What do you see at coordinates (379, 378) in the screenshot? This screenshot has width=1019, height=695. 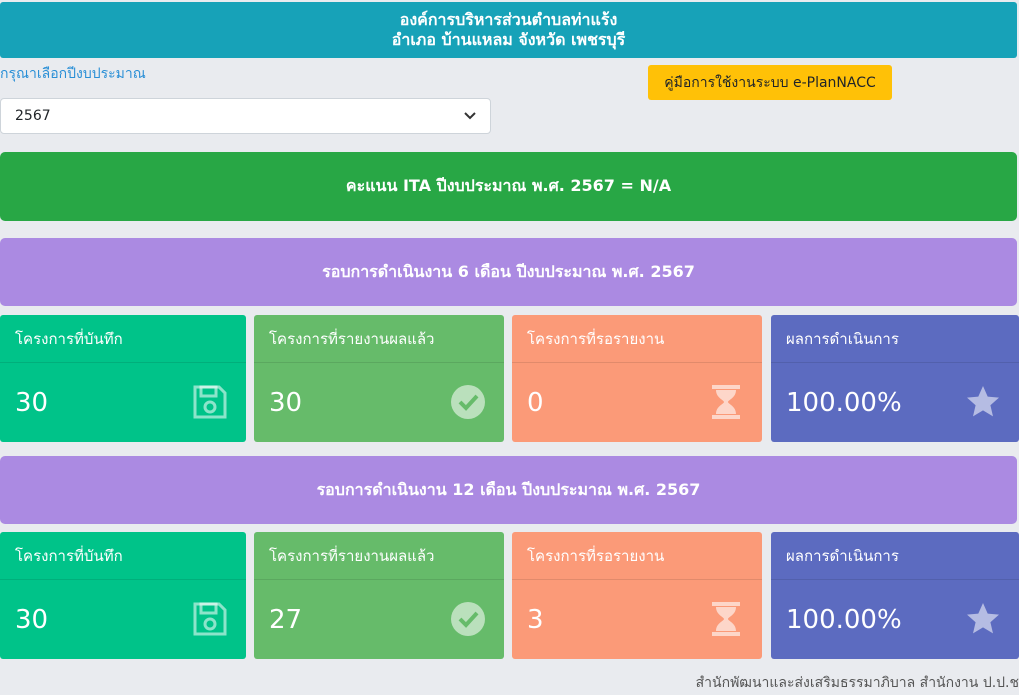 I see `card-reported-projects: โครงการที่รายงานผลแล้ว 30` at bounding box center [379, 378].